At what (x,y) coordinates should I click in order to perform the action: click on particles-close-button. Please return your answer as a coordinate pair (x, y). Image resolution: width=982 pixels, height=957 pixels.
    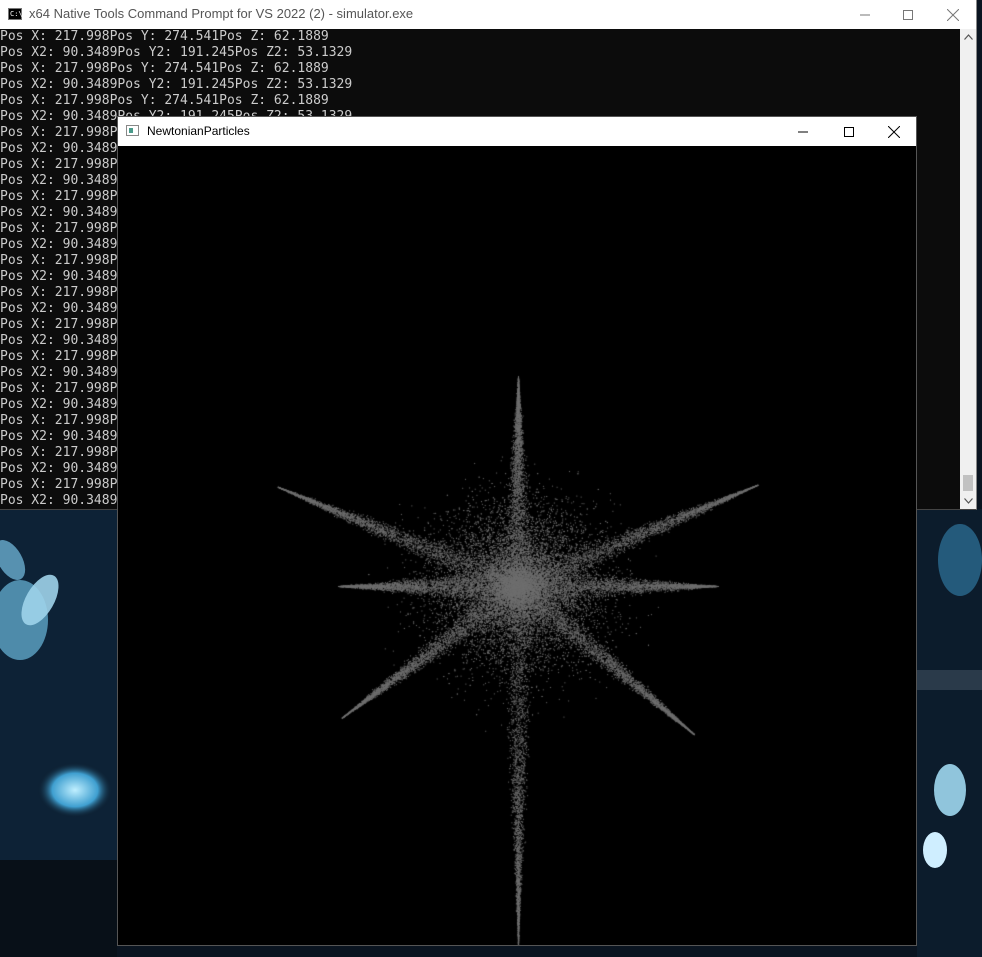
    Looking at the image, I should click on (894, 131).